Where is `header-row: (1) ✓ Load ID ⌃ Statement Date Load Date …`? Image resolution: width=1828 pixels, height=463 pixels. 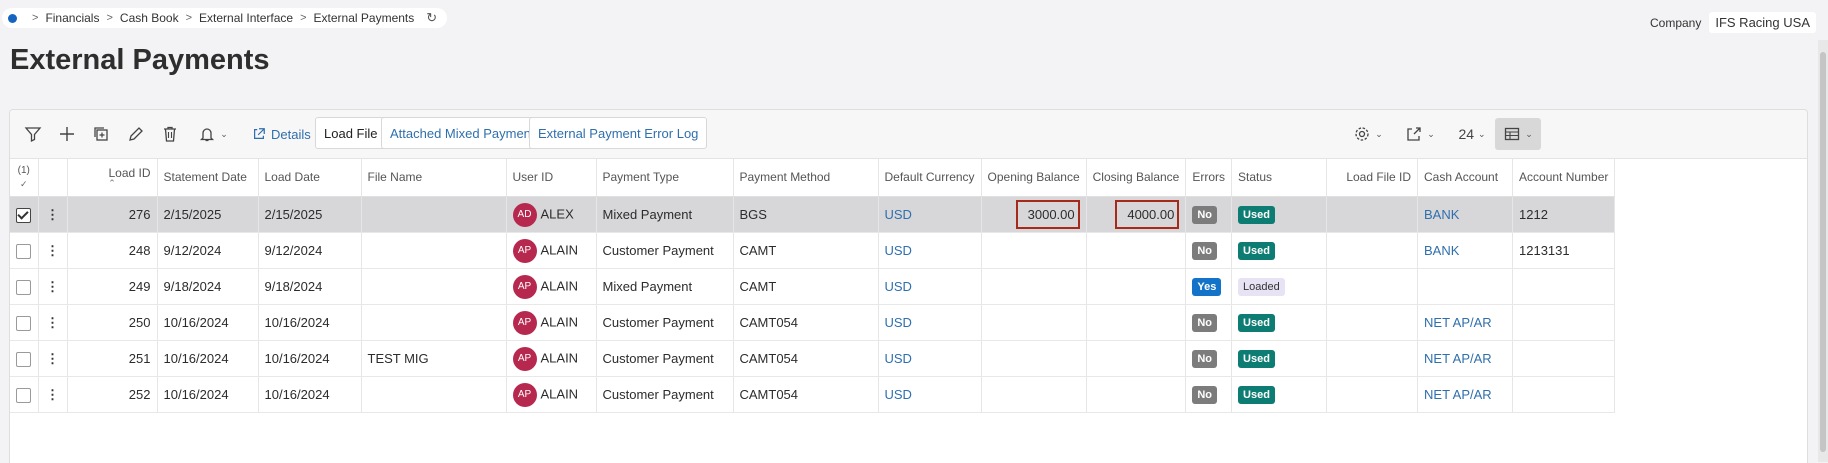 header-row: (1) ✓ Load ID ⌃ Statement Date Load Date … is located at coordinates (813, 177).